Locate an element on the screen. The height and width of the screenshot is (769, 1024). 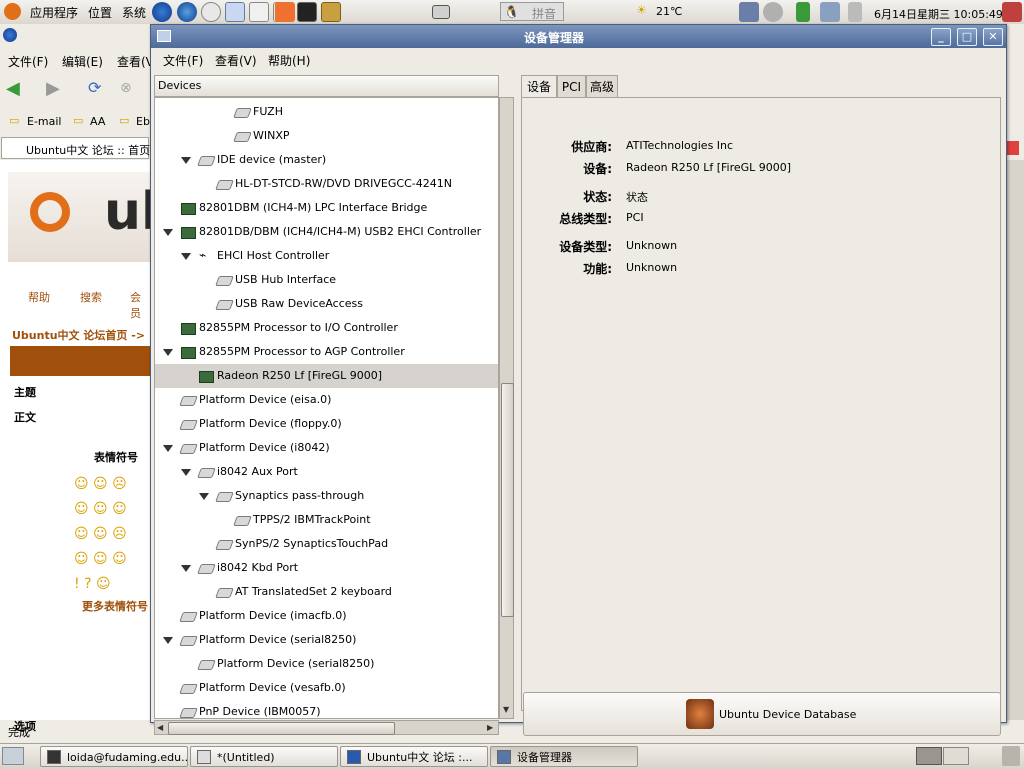
workspace-switcher is located at coordinates (929, 756).